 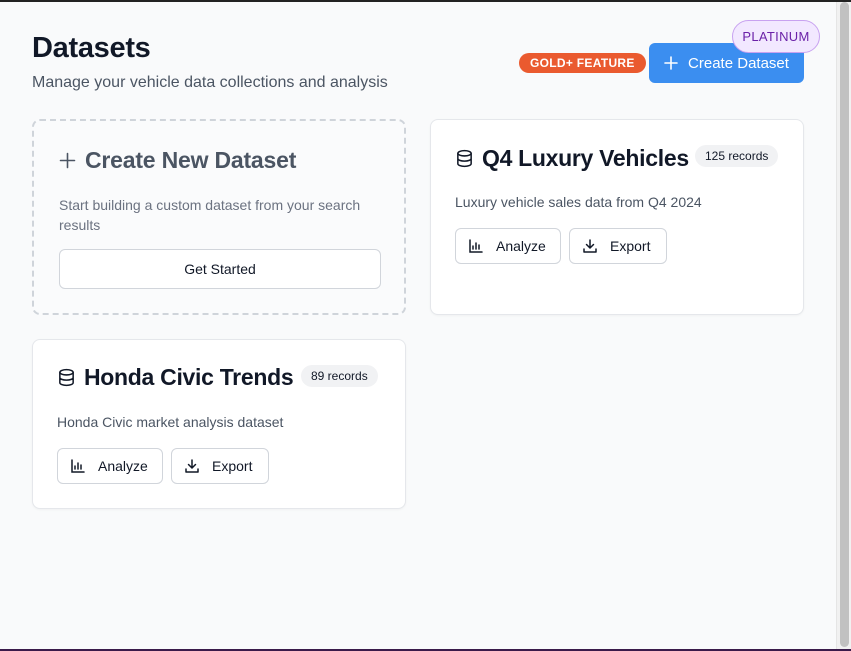 What do you see at coordinates (582, 63) in the screenshot?
I see `gold-feature-badge: GOLD+ FEATURE` at bounding box center [582, 63].